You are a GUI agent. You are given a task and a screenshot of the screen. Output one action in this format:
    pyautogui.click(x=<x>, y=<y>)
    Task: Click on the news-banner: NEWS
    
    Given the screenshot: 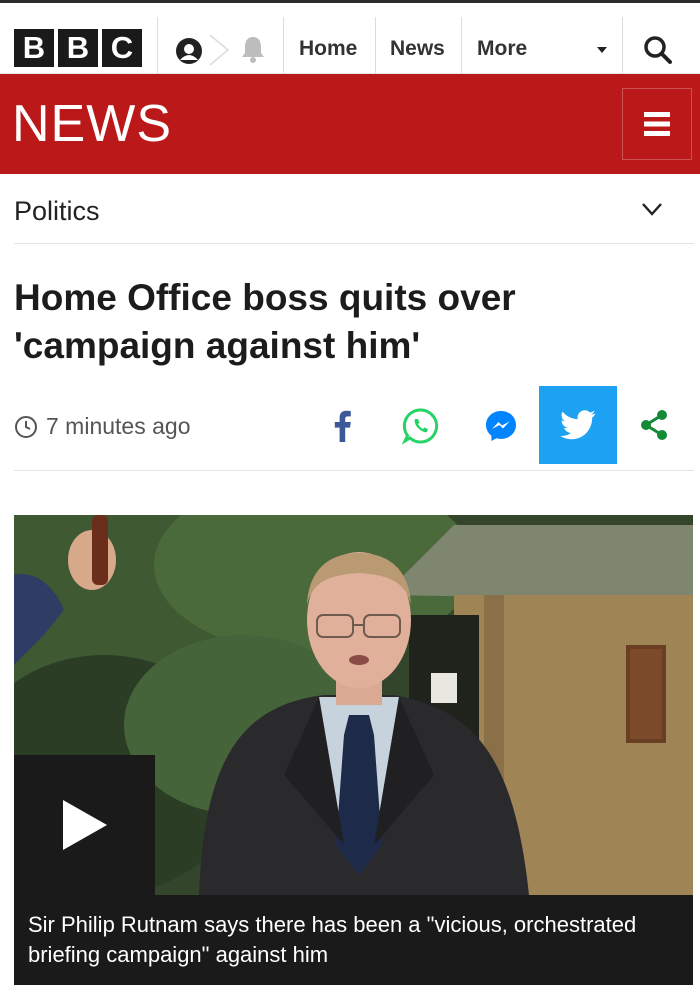 What is the action you would take?
    pyautogui.click(x=350, y=124)
    